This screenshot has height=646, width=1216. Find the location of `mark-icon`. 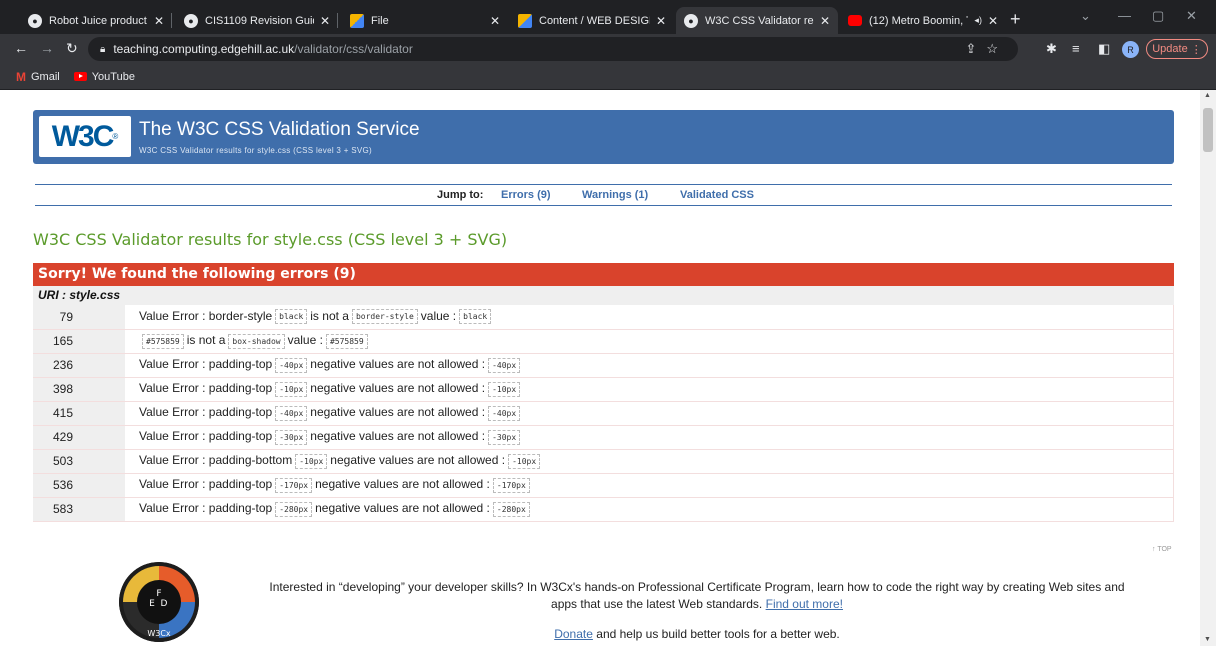

mark-icon is located at coordinates (525, 20).